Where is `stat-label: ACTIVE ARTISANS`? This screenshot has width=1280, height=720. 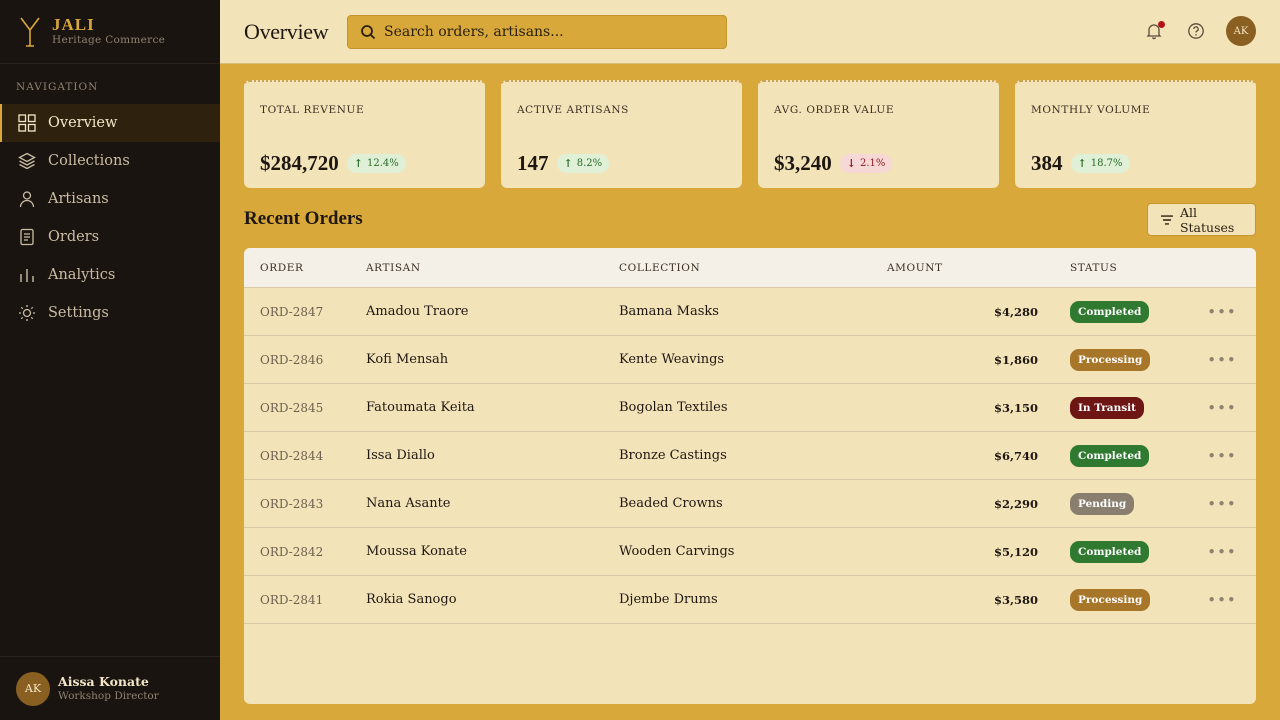
stat-label: ACTIVE ARTISANS is located at coordinates (573, 110).